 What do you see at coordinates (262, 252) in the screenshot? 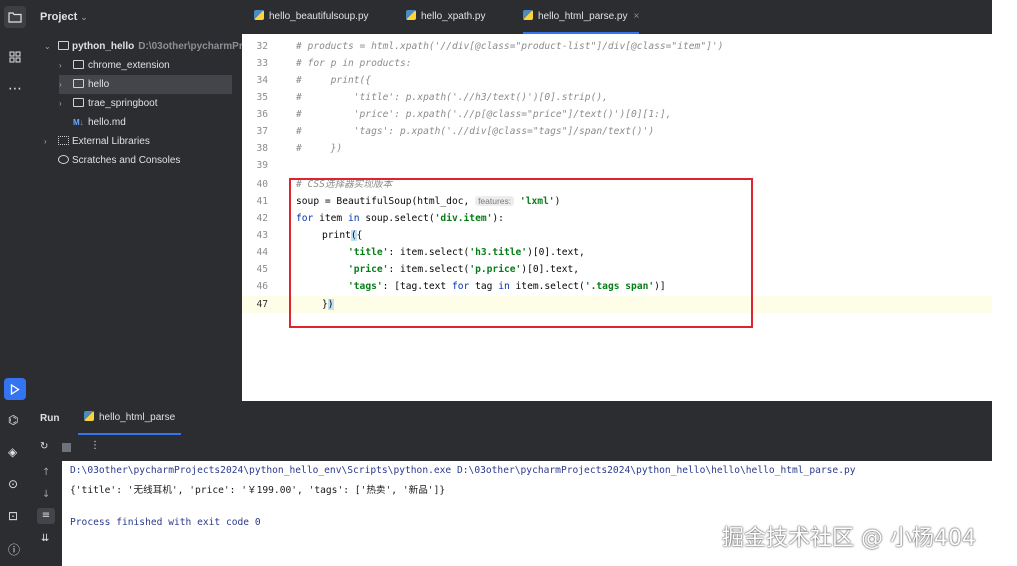
I see `line-number: 44` at bounding box center [262, 252].